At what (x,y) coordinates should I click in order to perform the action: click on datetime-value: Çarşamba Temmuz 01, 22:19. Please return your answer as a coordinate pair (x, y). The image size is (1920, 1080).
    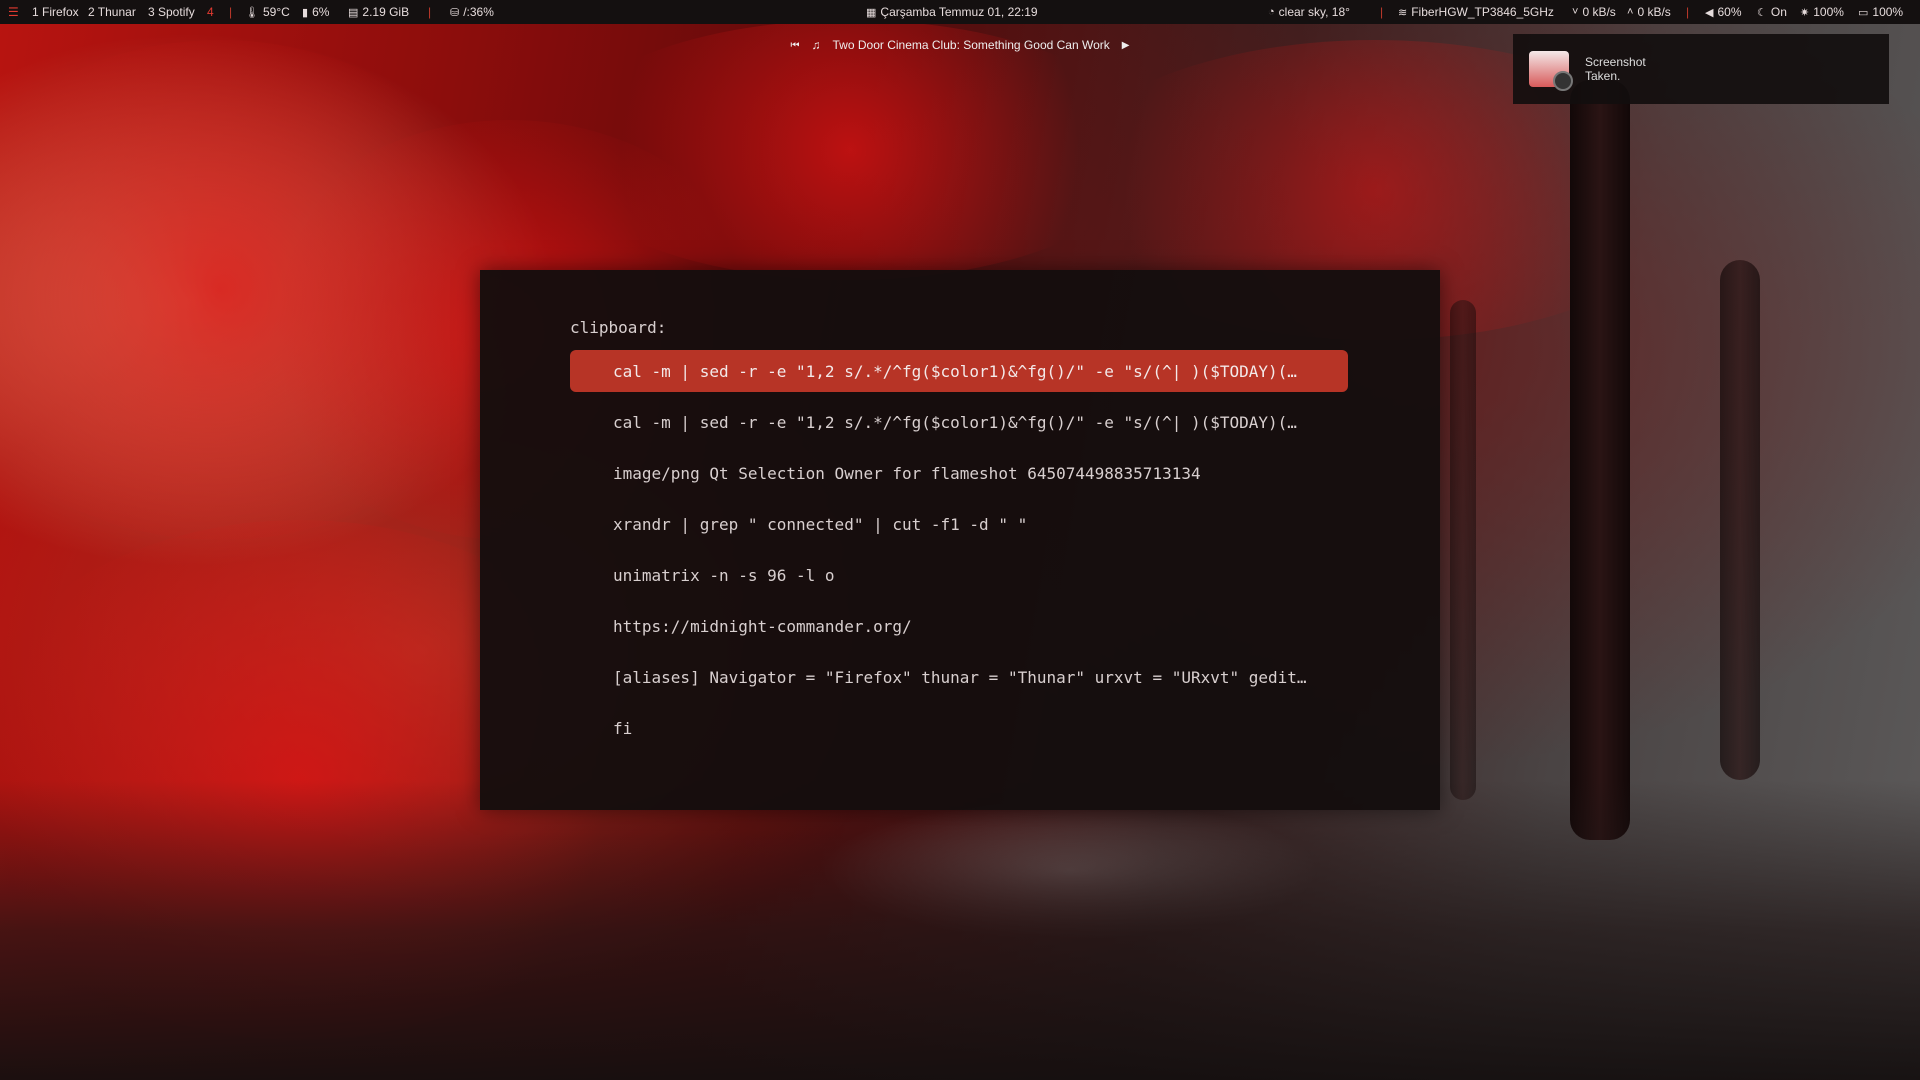
    Looking at the image, I should click on (959, 12).